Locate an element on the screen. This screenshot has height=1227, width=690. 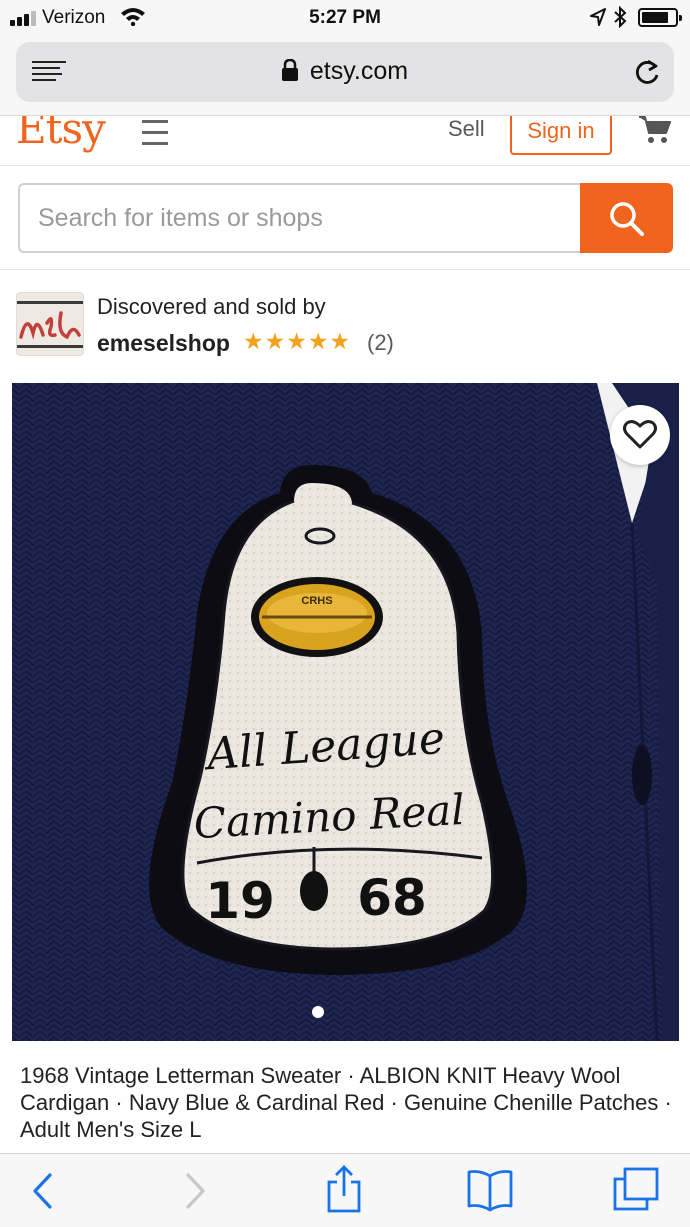
status-bar: Verizon 5:27 PM is located at coordinates (345, 18).